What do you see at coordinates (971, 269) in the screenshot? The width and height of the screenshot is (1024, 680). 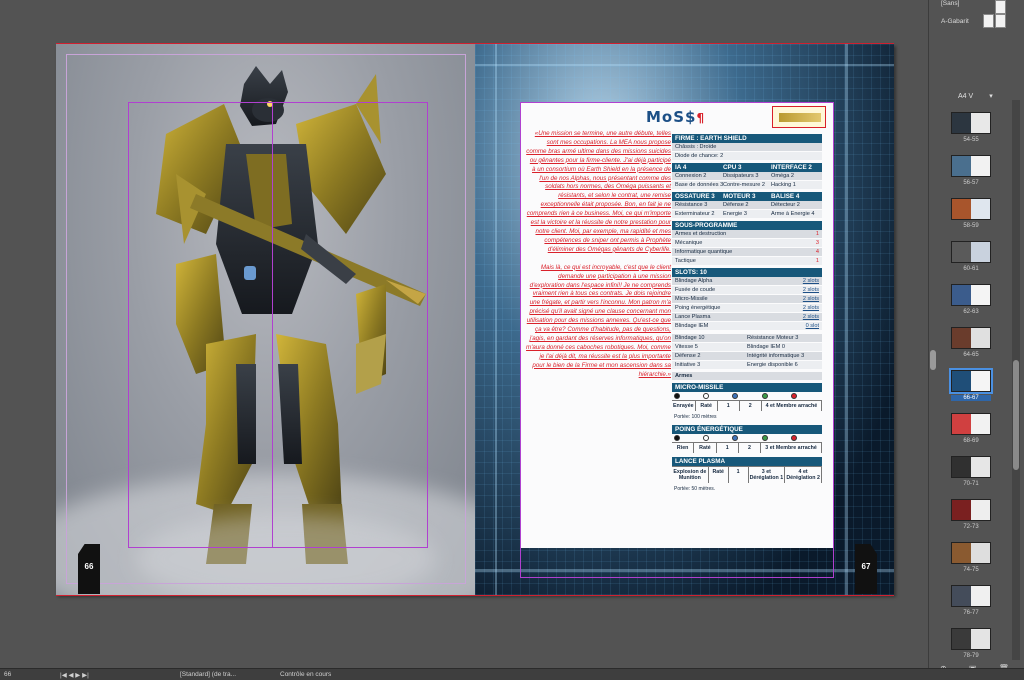 I see `spread-label: 60-61` at bounding box center [971, 269].